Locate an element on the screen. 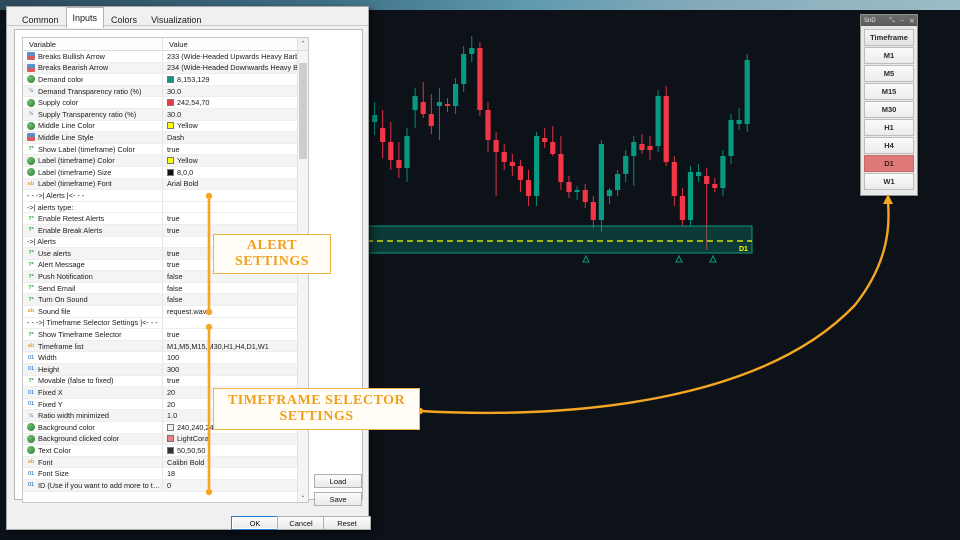 This screenshot has width=960, height=540. timeframe-button-h1: H1 is located at coordinates (889, 127).